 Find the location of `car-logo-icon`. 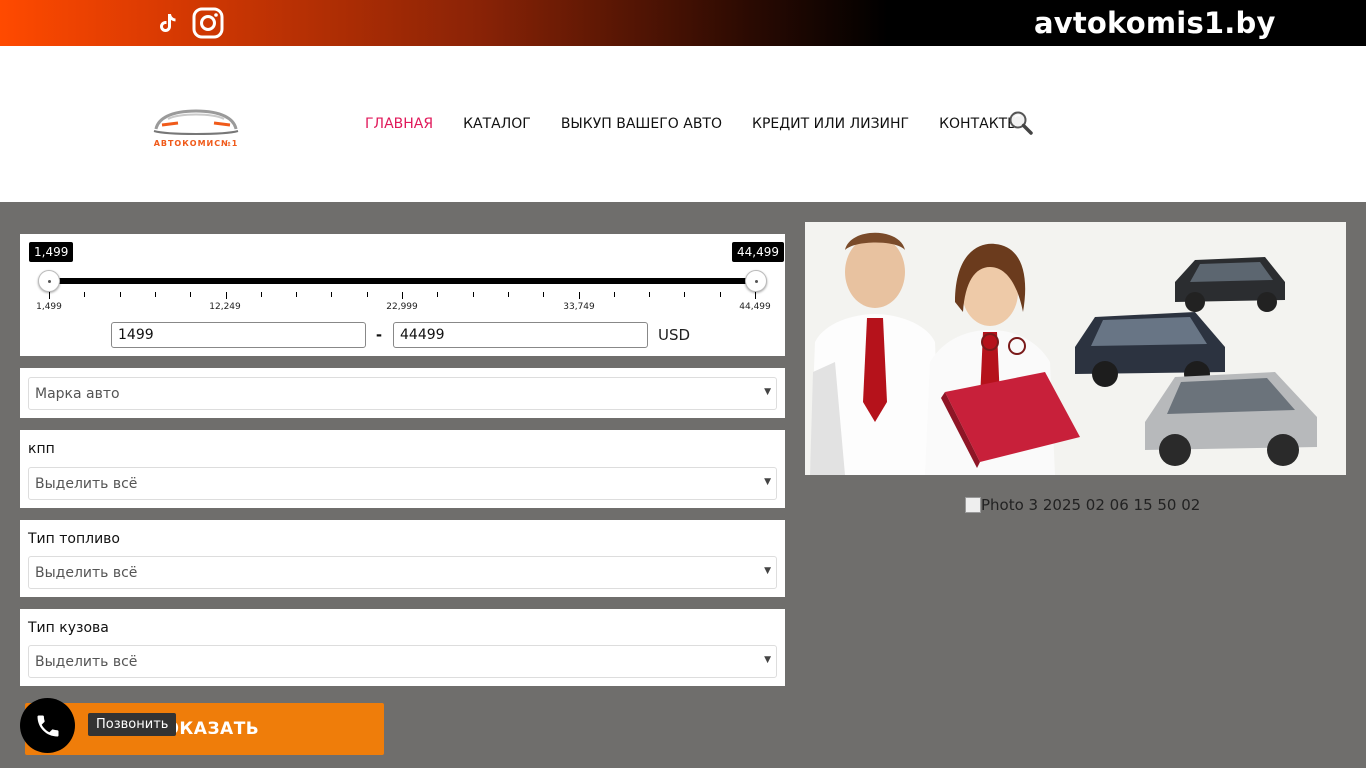

car-logo-icon is located at coordinates (196, 122).